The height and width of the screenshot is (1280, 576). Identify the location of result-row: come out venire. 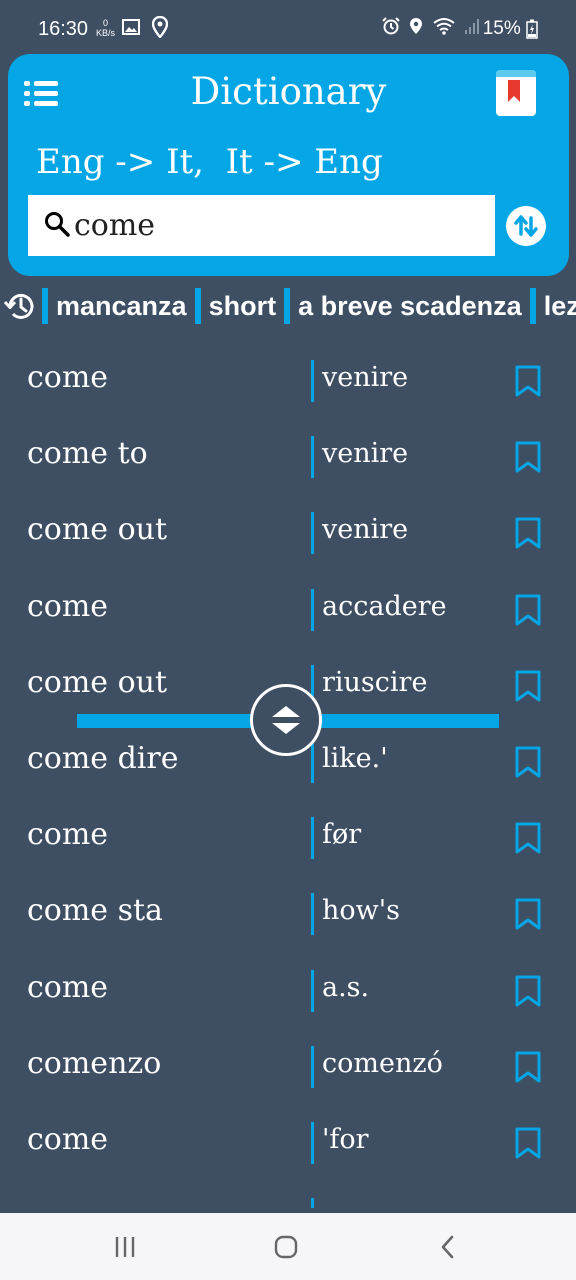
(288, 532).